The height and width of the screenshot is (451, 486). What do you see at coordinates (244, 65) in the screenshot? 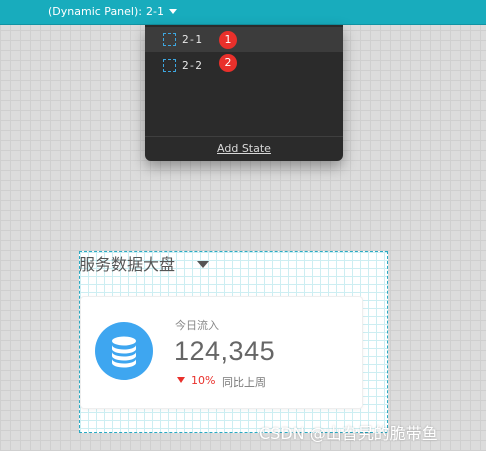
I see `state-item-2-2: 2-2 2` at bounding box center [244, 65].